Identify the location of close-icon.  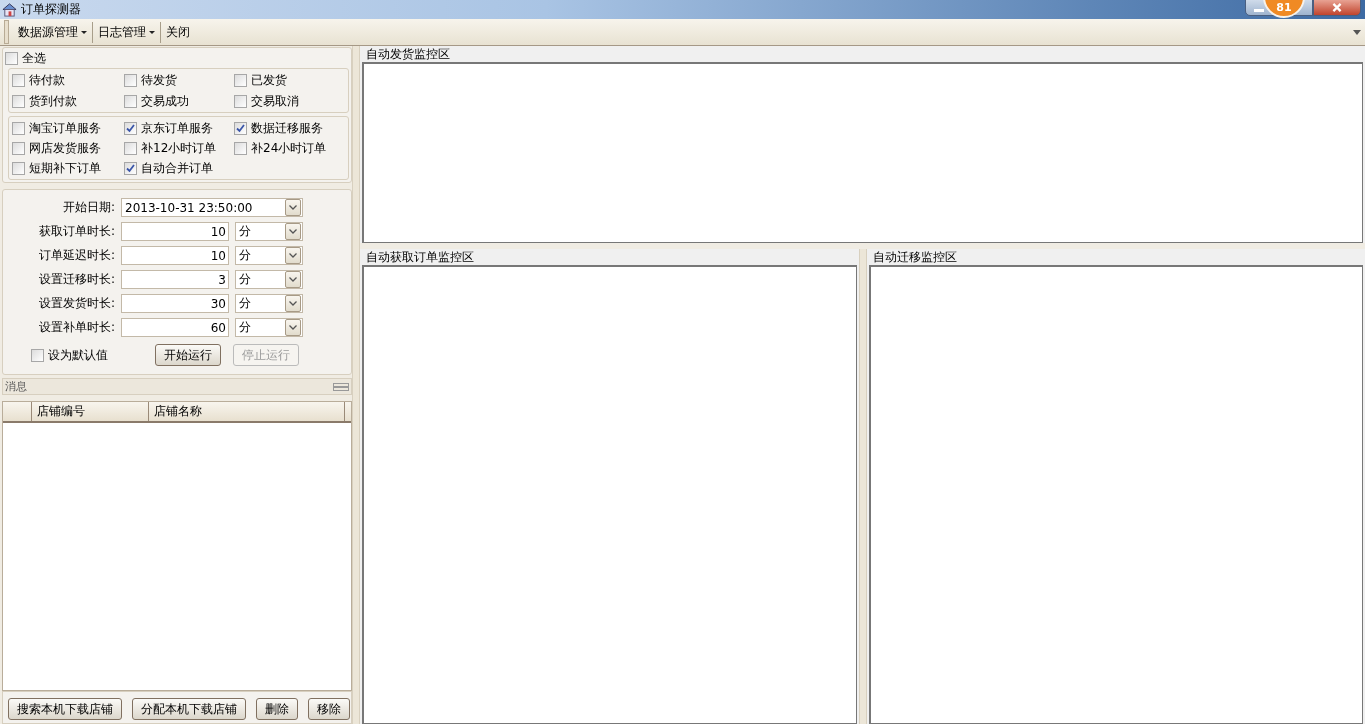
(1337, 7).